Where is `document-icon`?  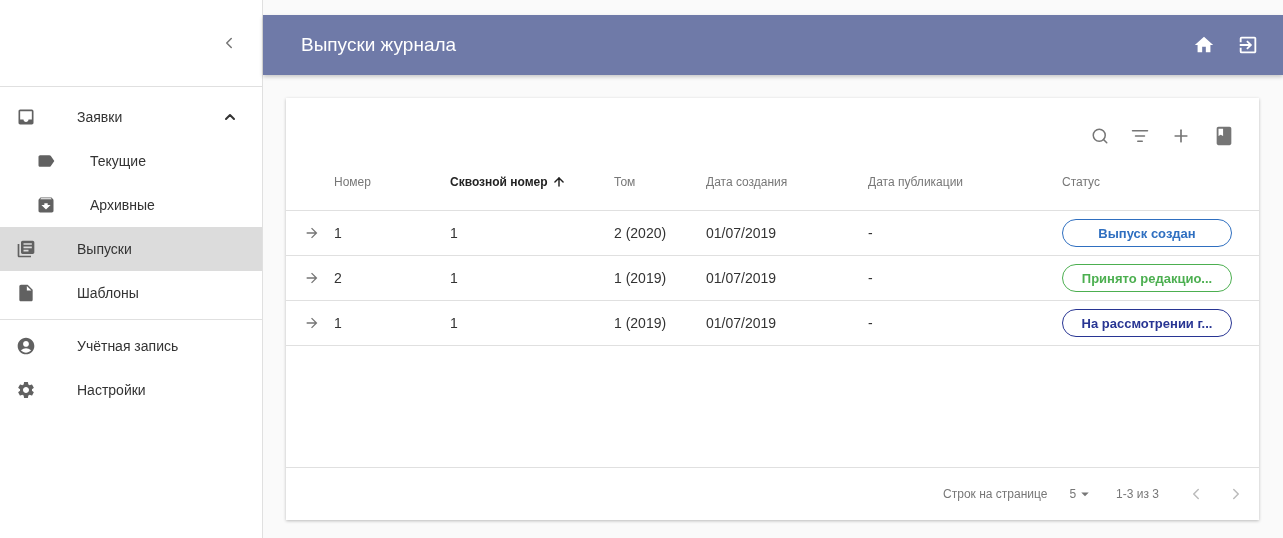
document-icon is located at coordinates (26, 293).